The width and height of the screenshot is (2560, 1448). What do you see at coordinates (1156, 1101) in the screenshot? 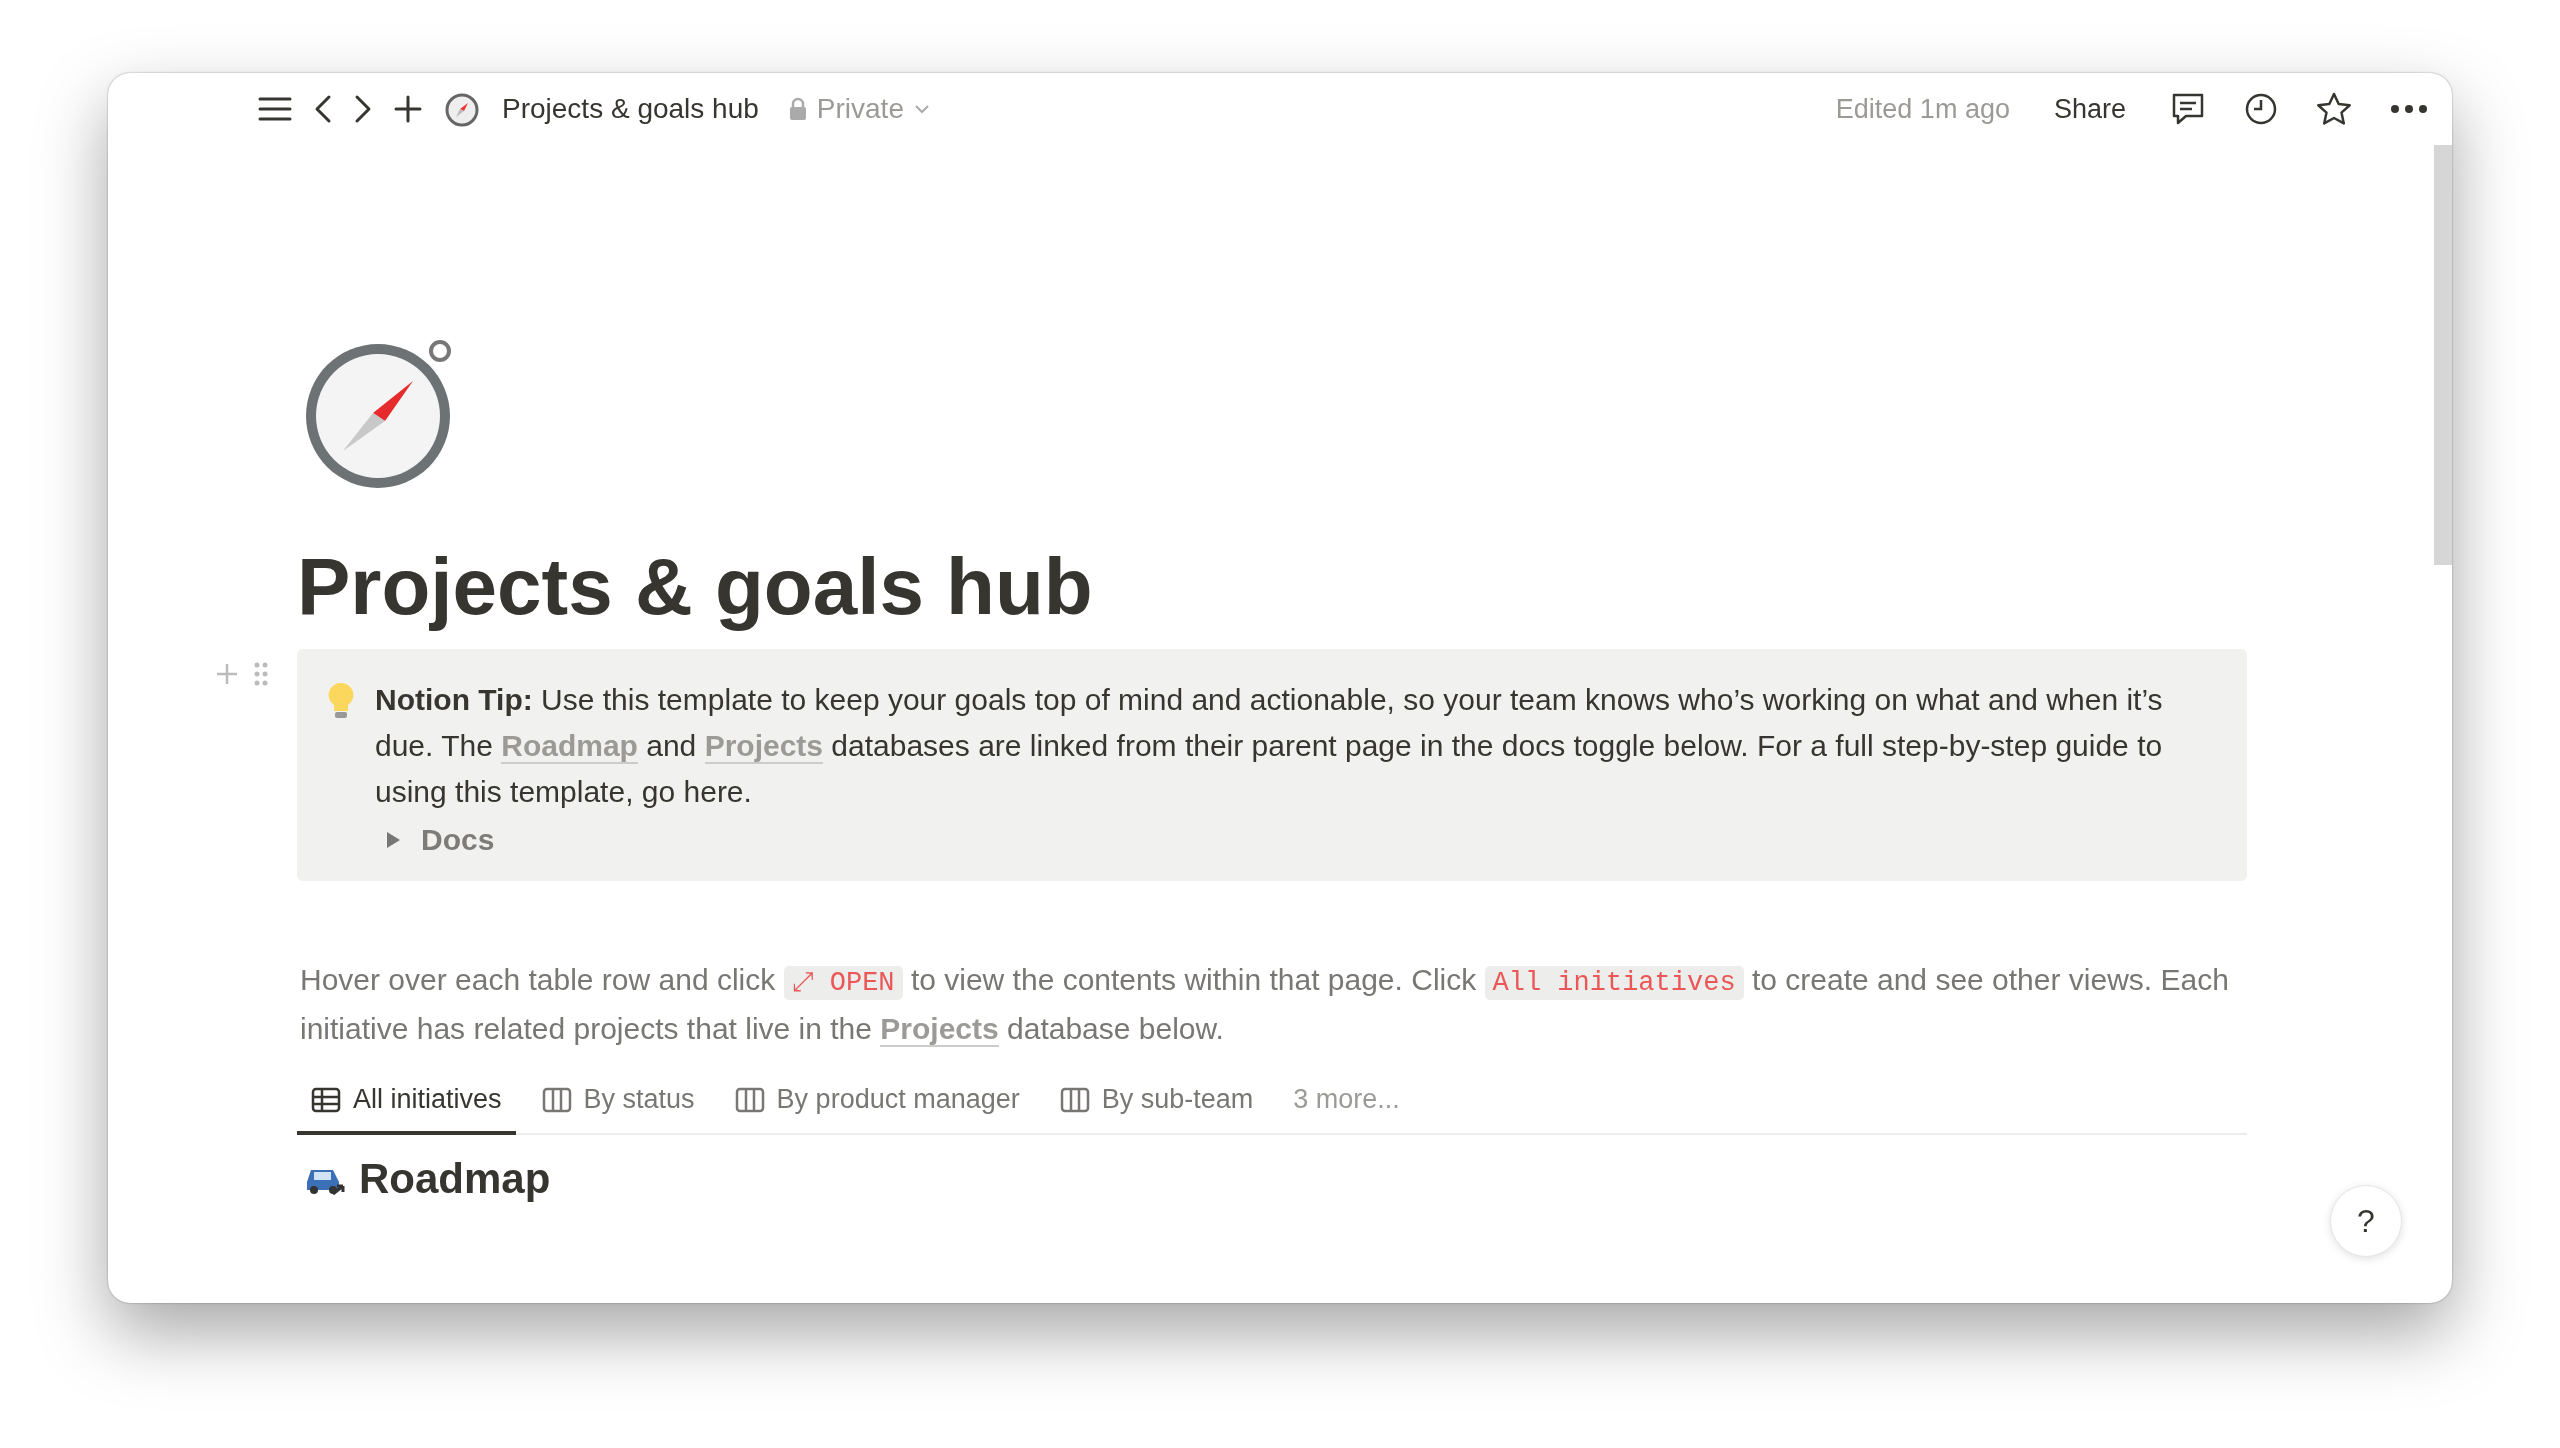
I see `view-tab: By sub-team` at bounding box center [1156, 1101].